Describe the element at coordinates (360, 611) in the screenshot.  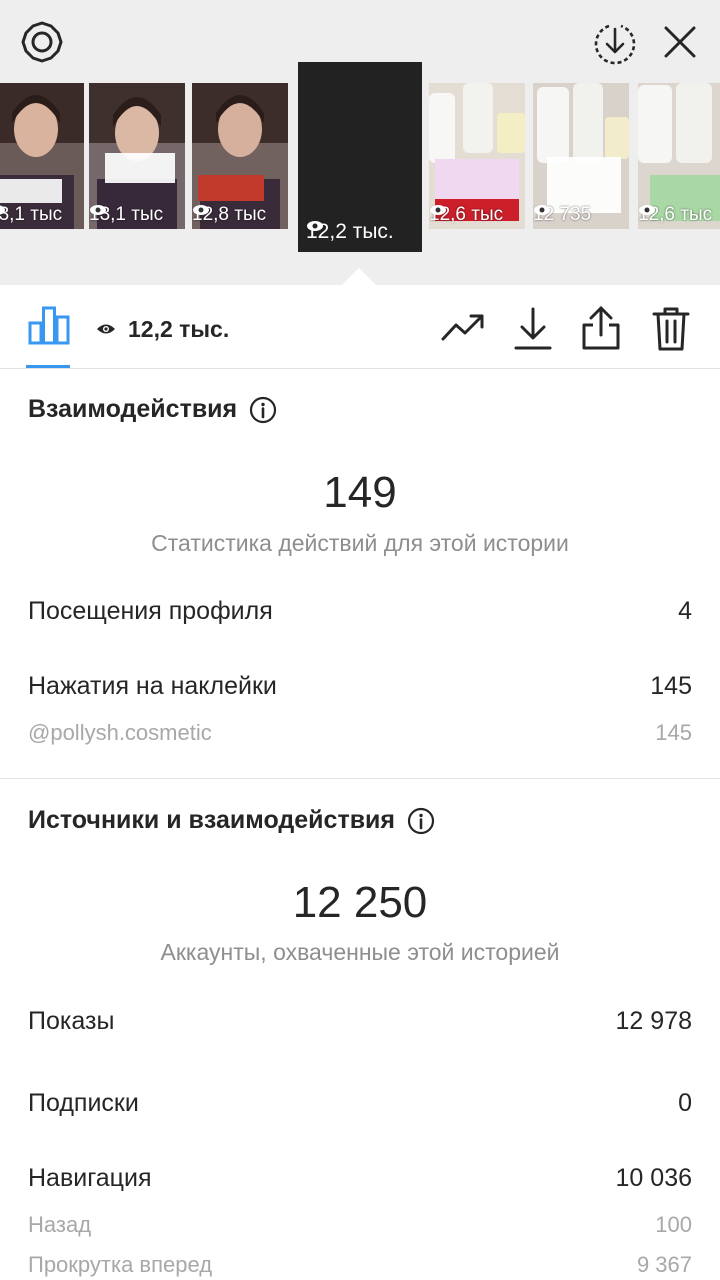
I see `stat-row-profile-visits: Посещения профиля 4` at that location.